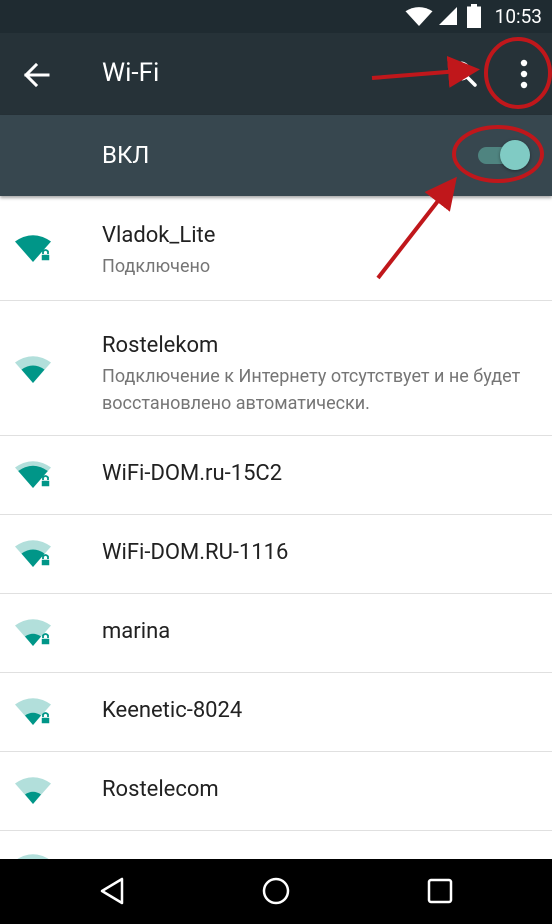 Image resolution: width=552 pixels, height=924 pixels. I want to click on wifi-signal-low-icon, so click(33, 790).